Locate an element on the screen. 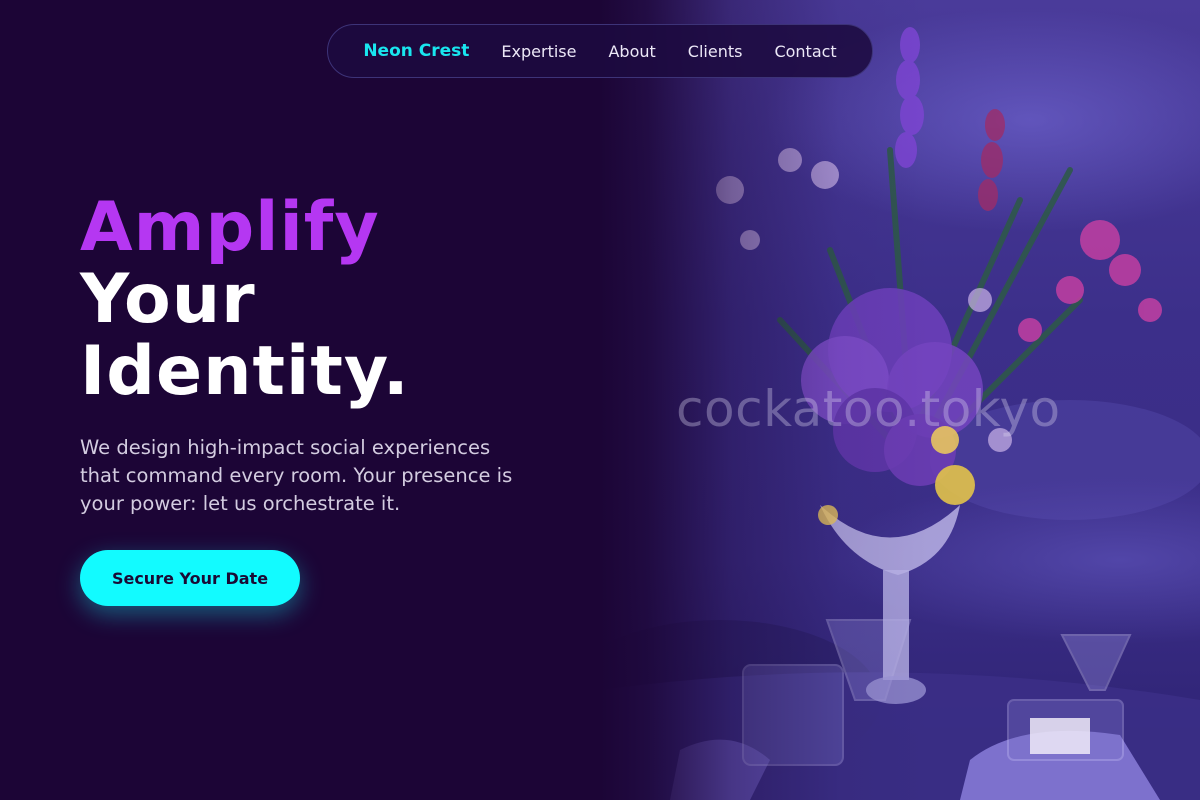 The width and height of the screenshot is (1200, 800). image-watermark: cockatoo.tokyo is located at coordinates (868, 409).